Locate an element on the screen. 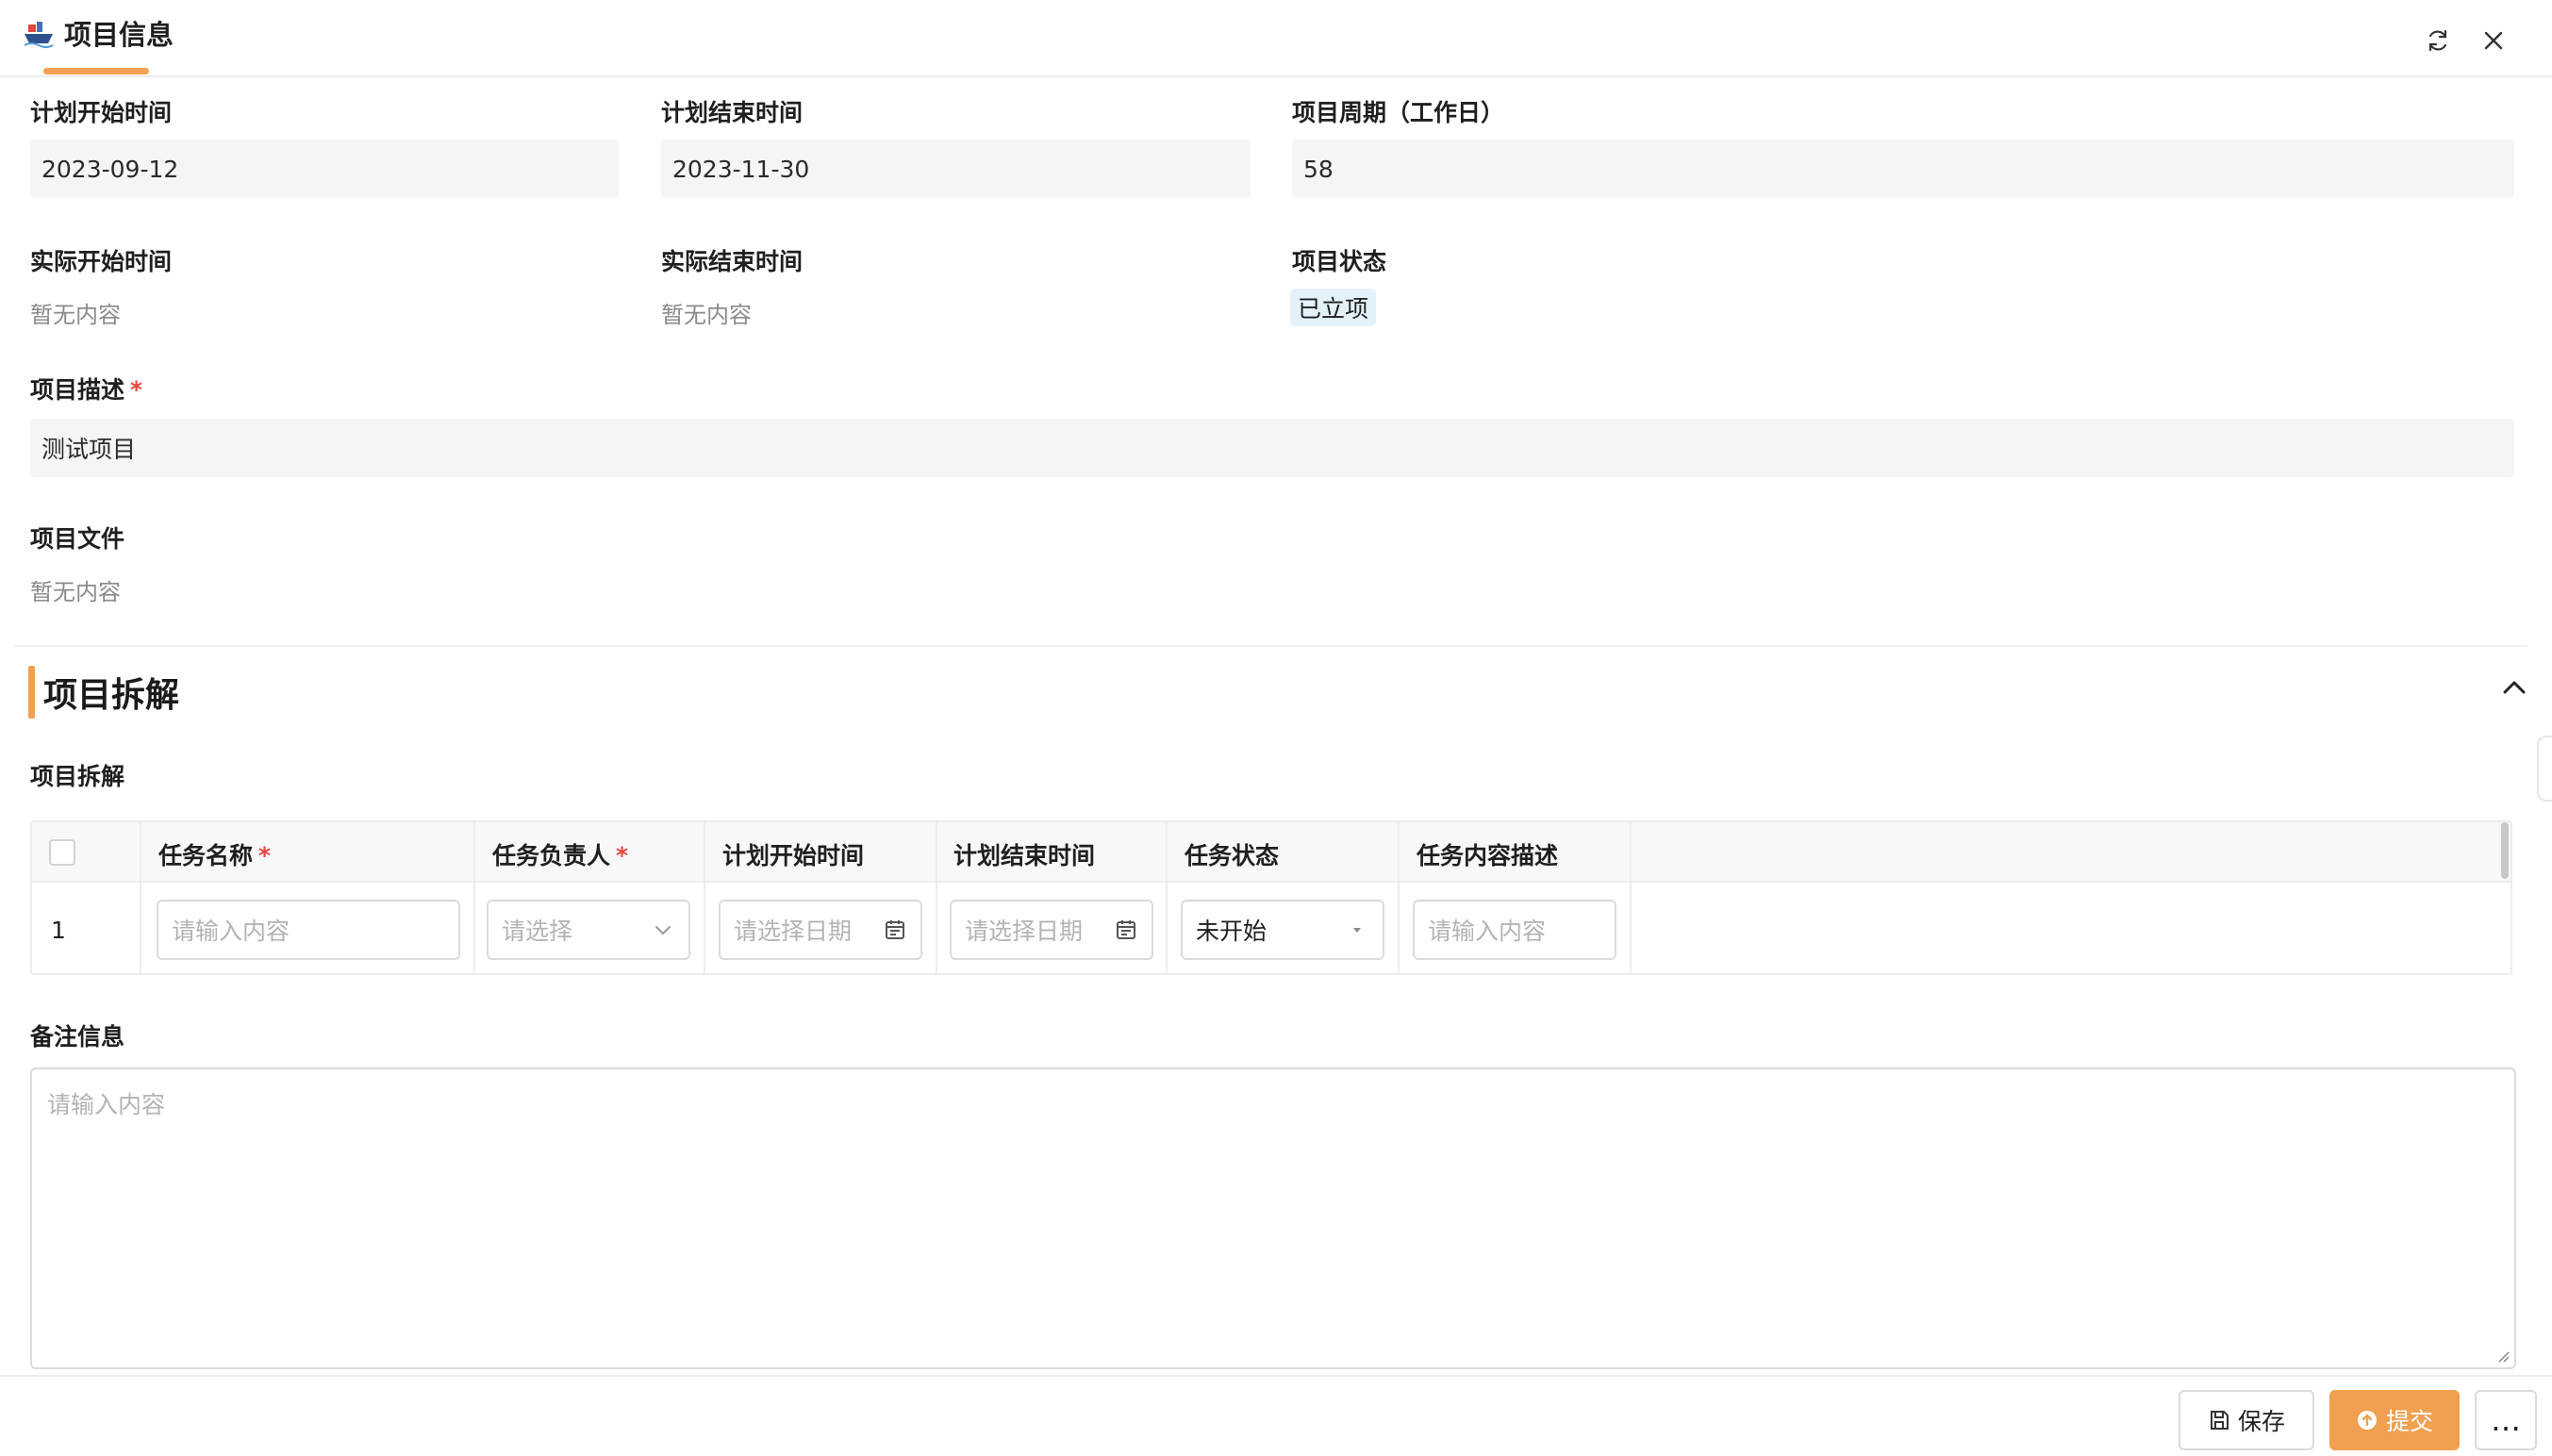 The image size is (2552, 1456). table-scrollbar is located at coordinates (2505, 850).